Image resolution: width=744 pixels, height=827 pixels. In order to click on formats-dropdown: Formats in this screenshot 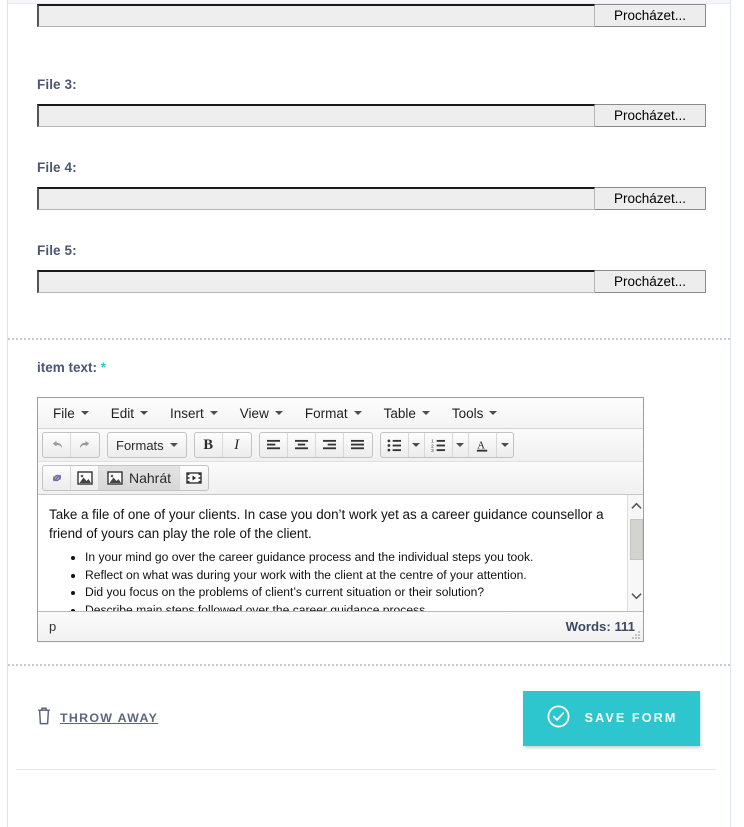, I will do `click(147, 445)`.